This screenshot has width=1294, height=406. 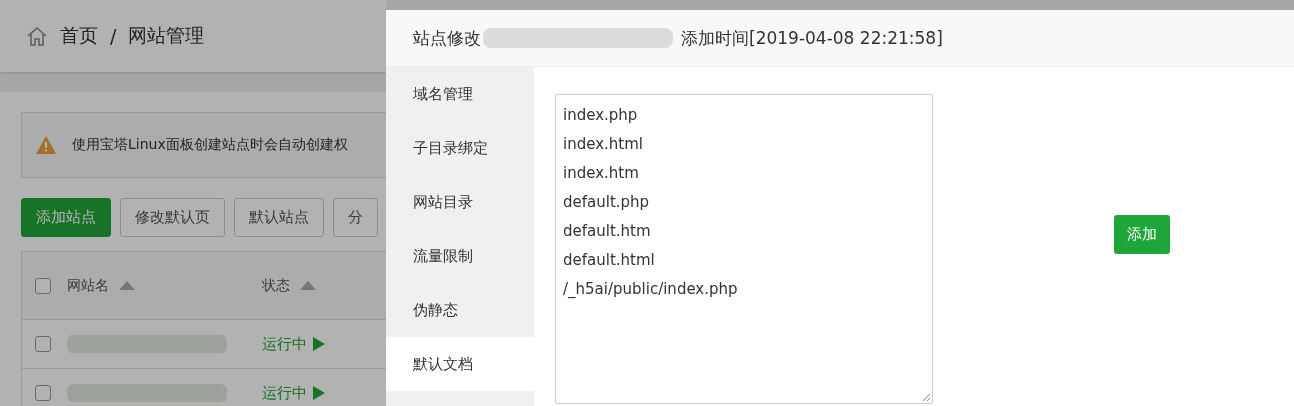 What do you see at coordinates (812, 38) in the screenshot?
I see `added-time: 添加时间[2019-04-08 22:21:58]` at bounding box center [812, 38].